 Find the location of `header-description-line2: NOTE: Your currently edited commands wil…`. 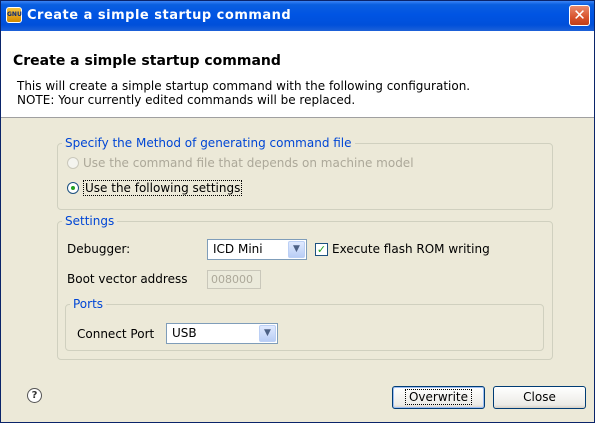

header-description-line2: NOTE: Your currently edited commands wil… is located at coordinates (186, 100).